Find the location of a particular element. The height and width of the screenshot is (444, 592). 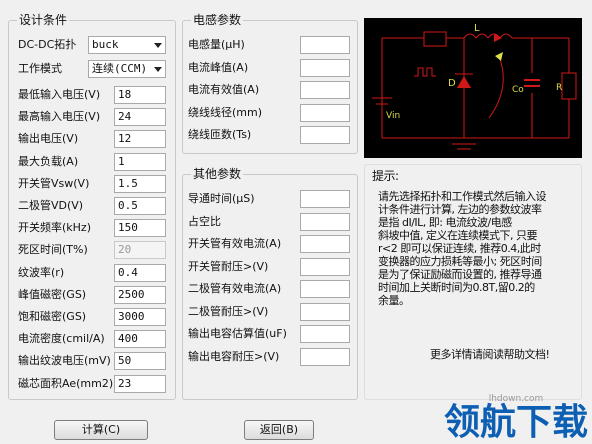

design-field-label: 峰值磁密(GS) is located at coordinates (52, 294).